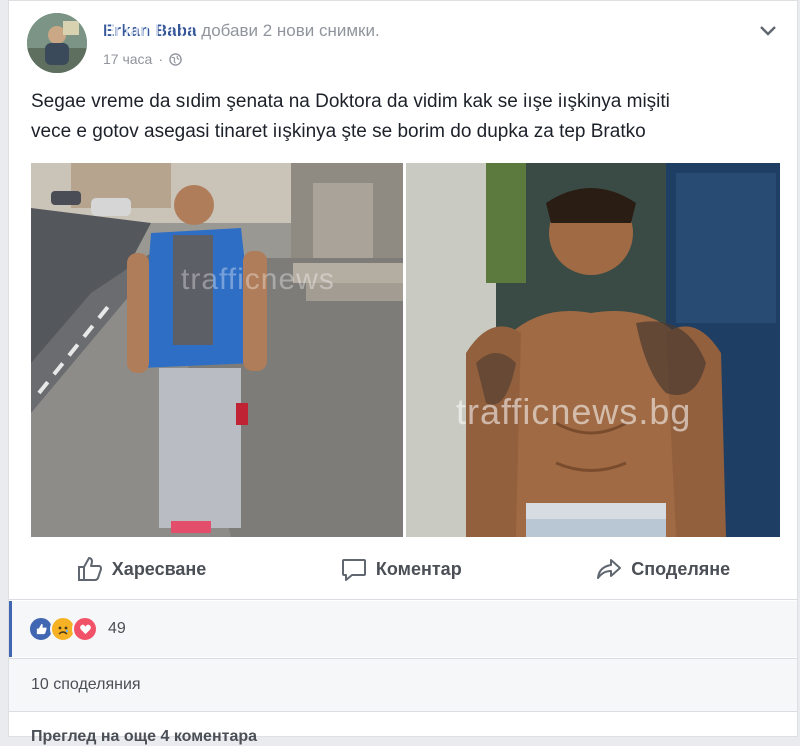  I want to click on like-button: Харесване, so click(141, 569).